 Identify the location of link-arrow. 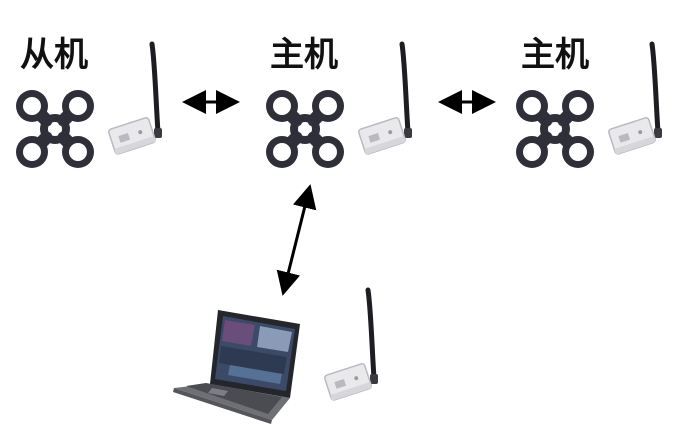
(296, 240).